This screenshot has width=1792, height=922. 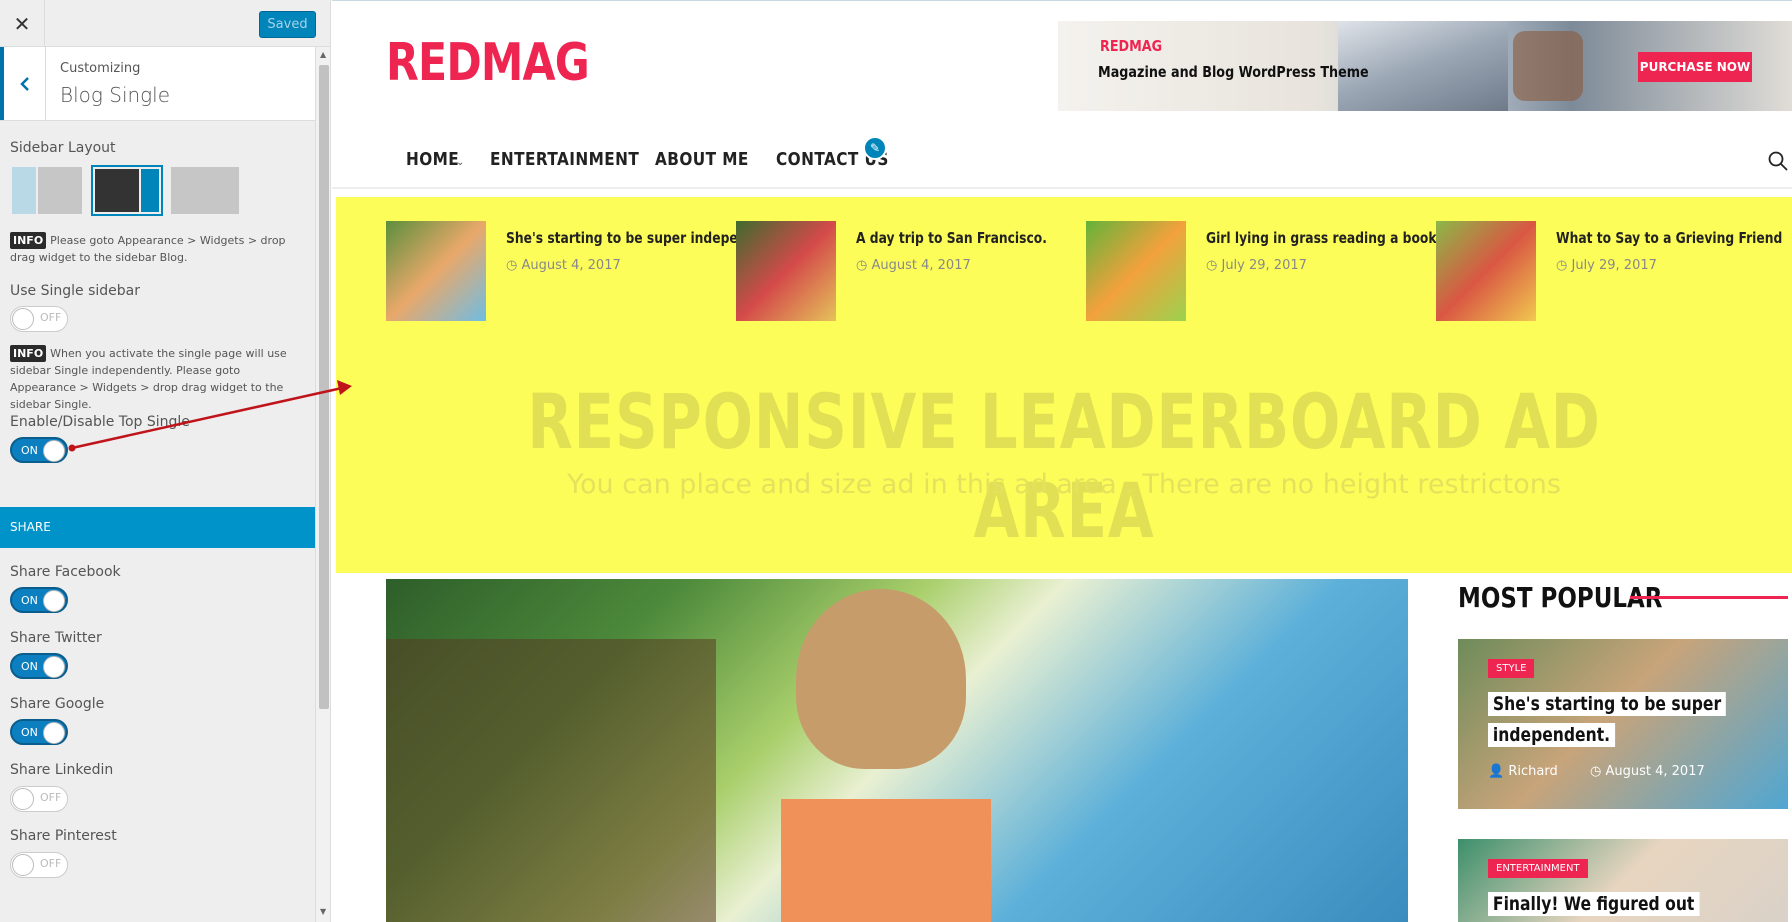 I want to click on share-facebook-label: Share Facebook, so click(x=65, y=572).